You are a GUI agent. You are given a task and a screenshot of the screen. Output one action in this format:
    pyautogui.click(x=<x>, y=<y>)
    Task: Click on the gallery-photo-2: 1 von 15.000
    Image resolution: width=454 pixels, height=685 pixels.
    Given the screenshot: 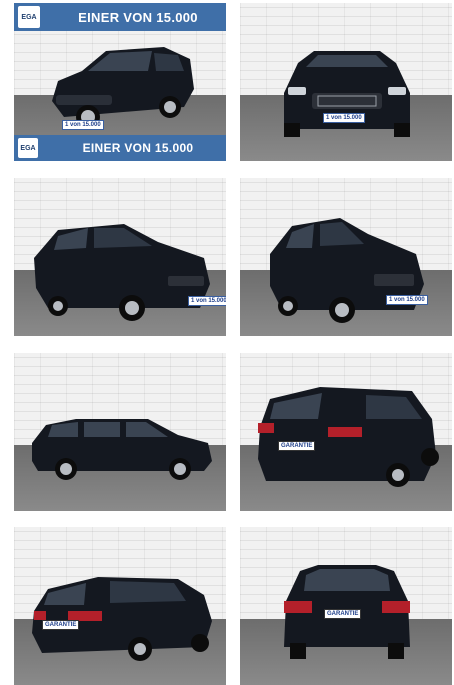 What is the action you would take?
    pyautogui.click(x=346, y=82)
    